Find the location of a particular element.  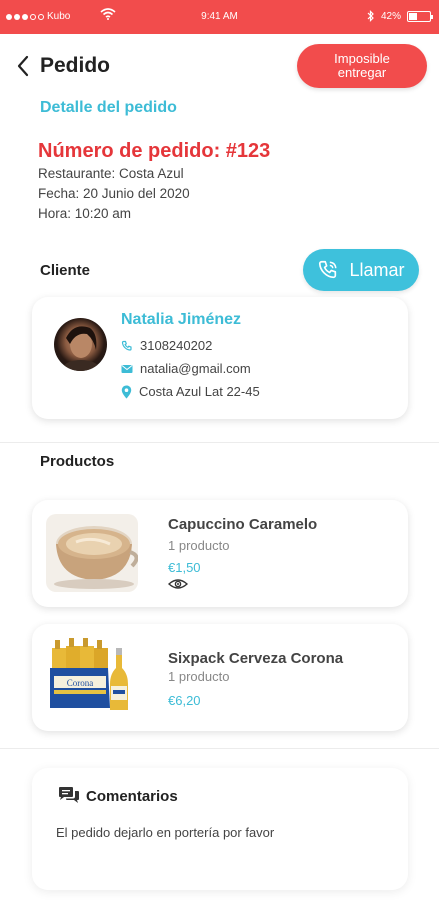

product-name: Sixpack Cerveza Corona is located at coordinates (256, 658).